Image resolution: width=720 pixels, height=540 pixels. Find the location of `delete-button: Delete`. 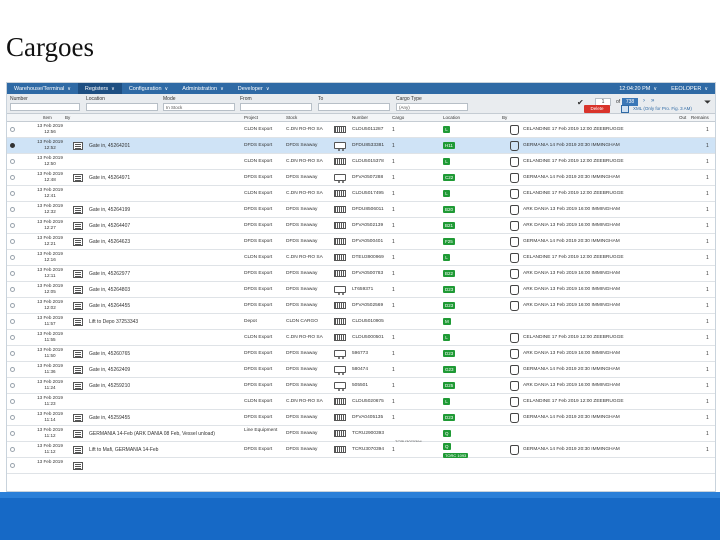

delete-button: Delete is located at coordinates (597, 109).